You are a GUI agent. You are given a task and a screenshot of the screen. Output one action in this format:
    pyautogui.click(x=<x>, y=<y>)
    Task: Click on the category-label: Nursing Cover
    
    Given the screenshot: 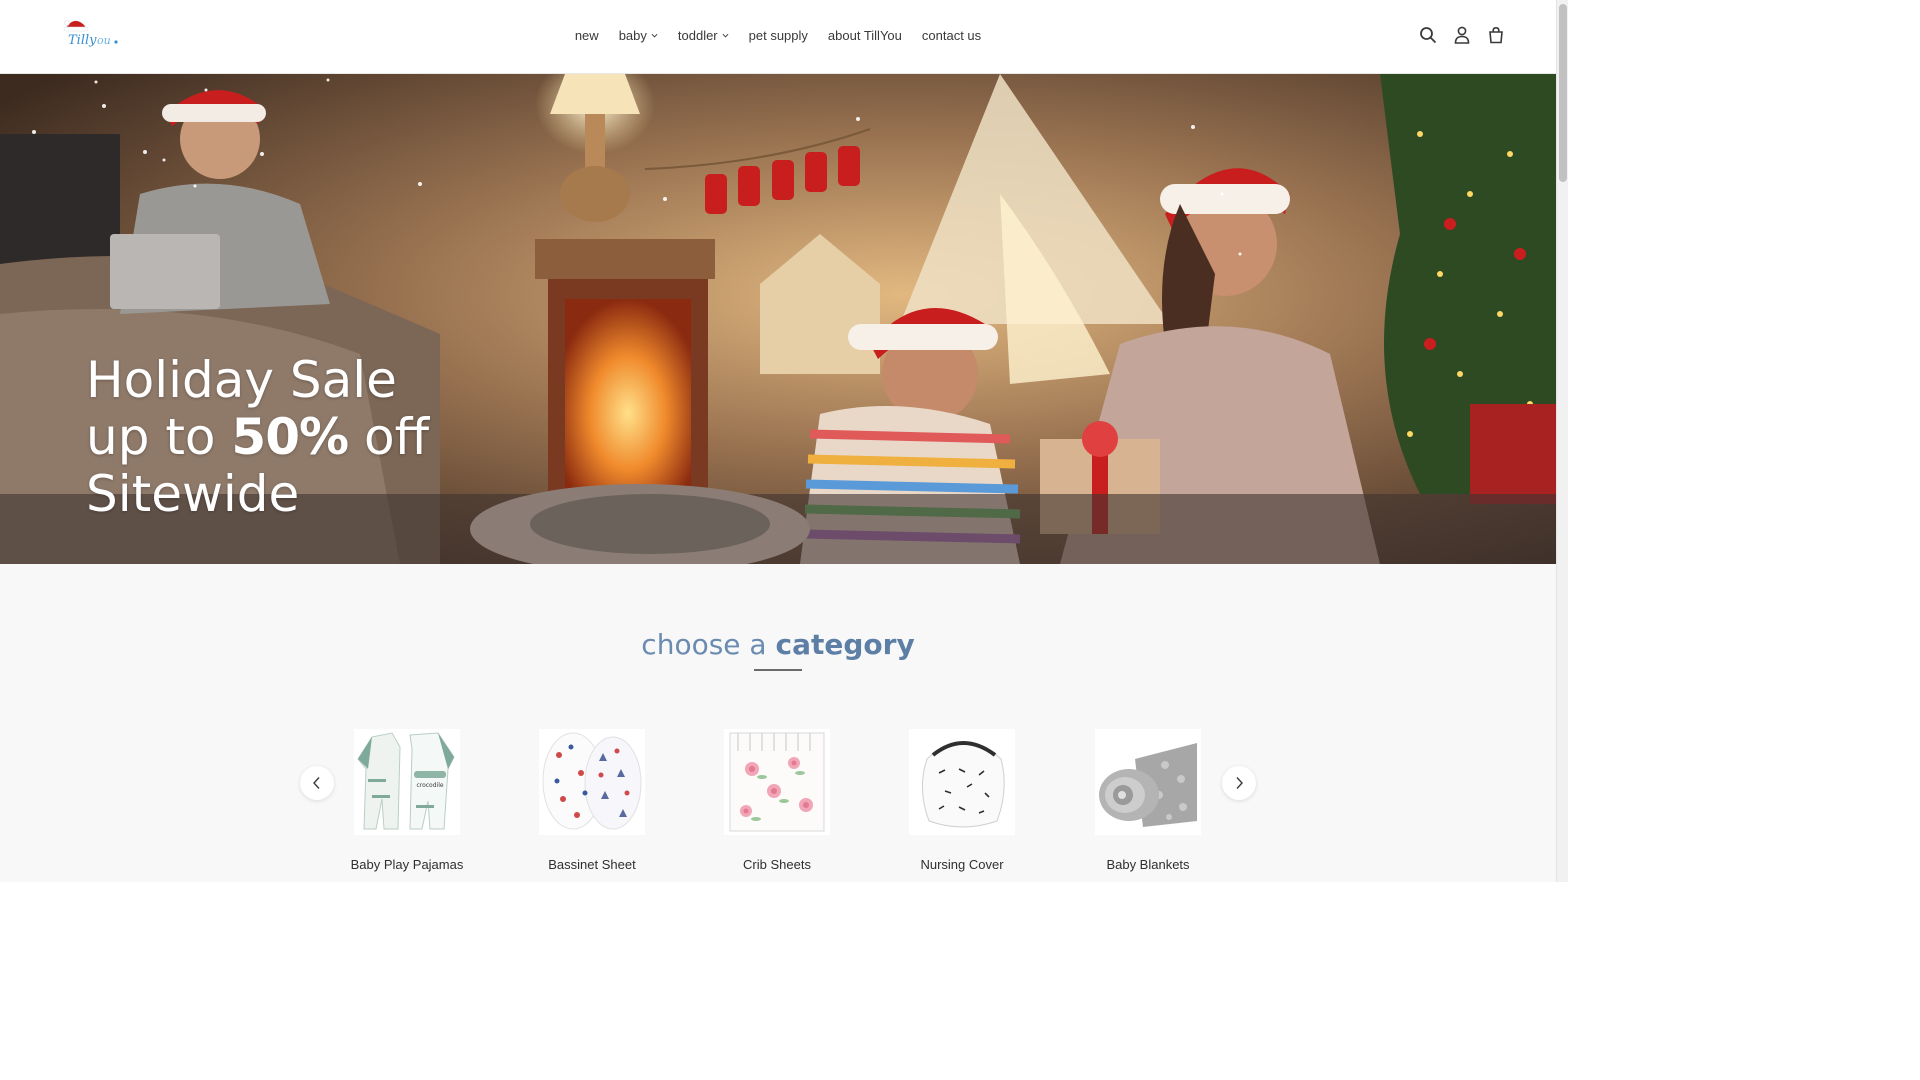 What is the action you would take?
    pyautogui.click(x=962, y=864)
    